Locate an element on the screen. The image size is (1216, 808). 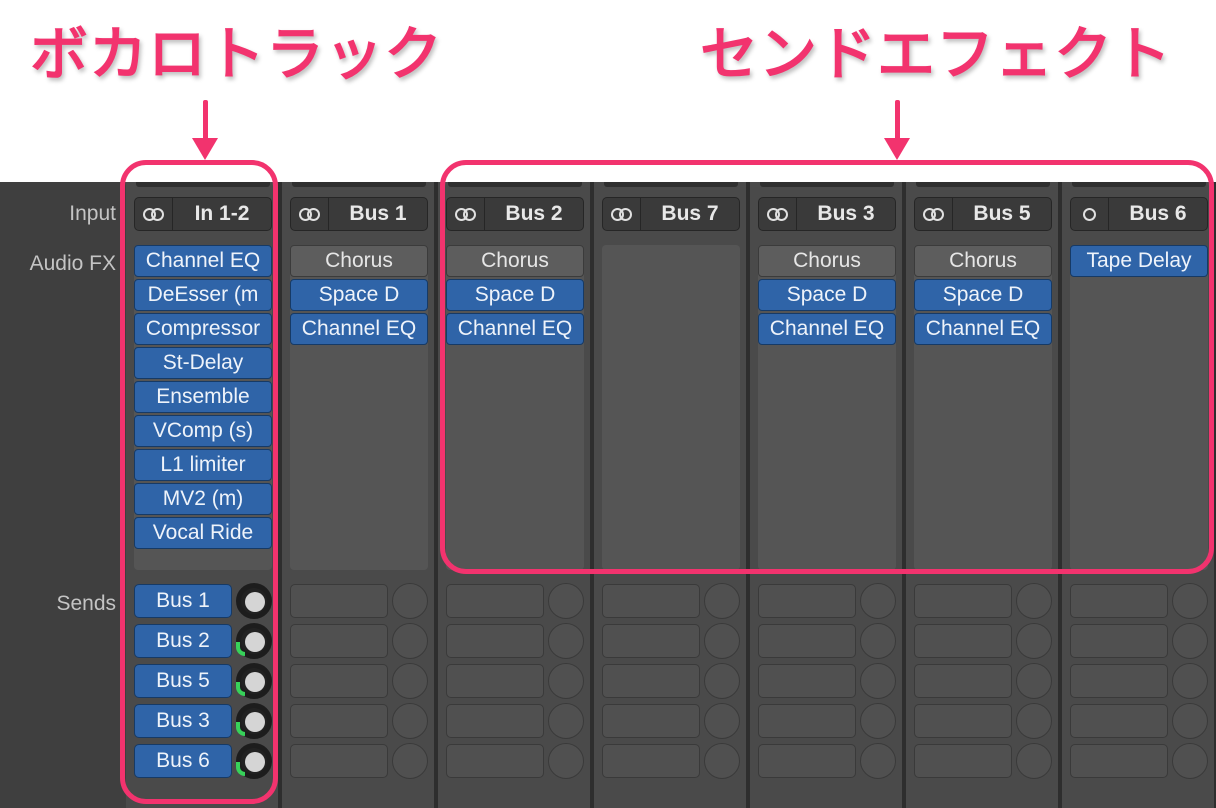
input-selector: Bus 7 is located at coordinates (671, 214).